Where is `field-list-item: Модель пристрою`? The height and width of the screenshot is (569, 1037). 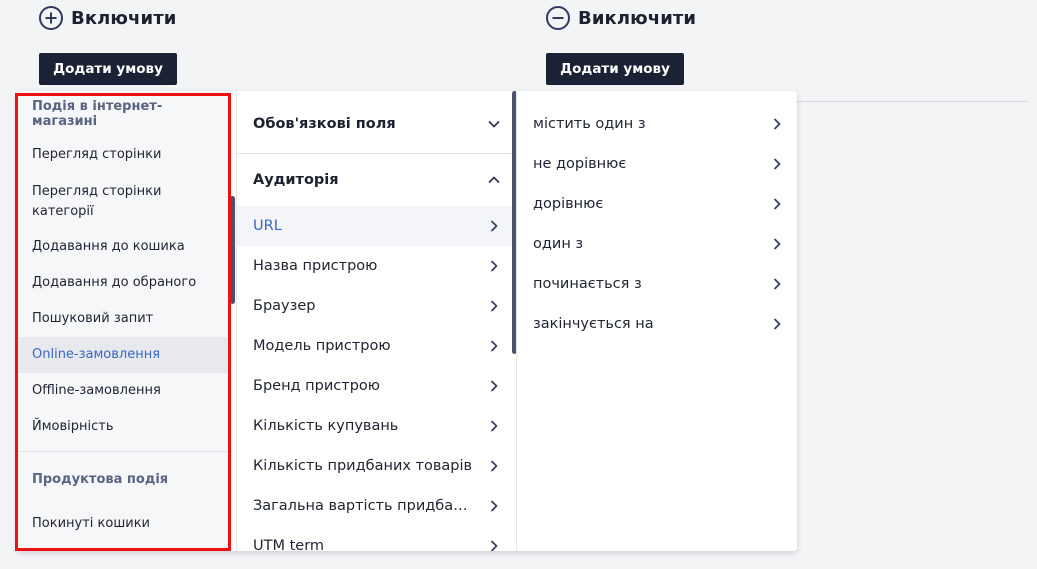
field-list-item: Модель пристрою is located at coordinates (375, 346).